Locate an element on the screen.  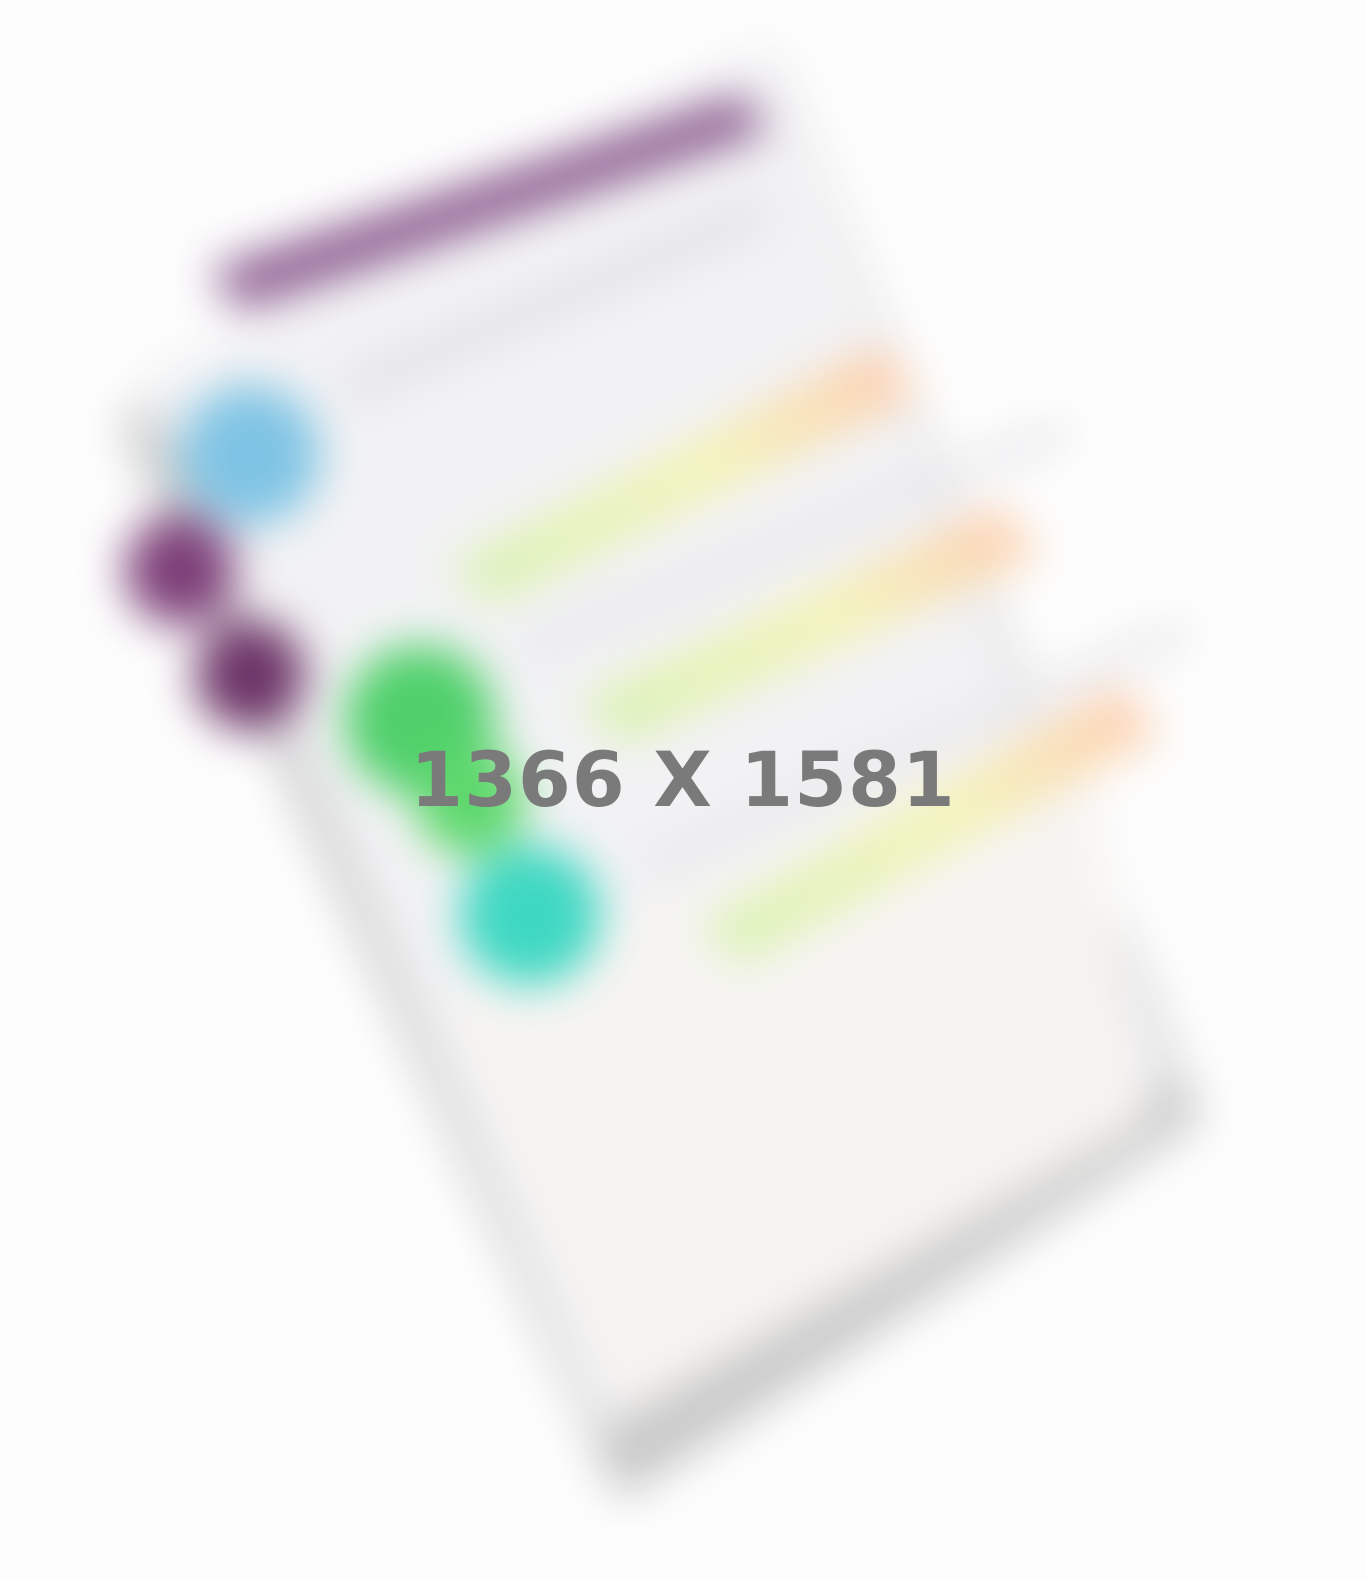
avatar-teal is located at coordinates (530, 915).